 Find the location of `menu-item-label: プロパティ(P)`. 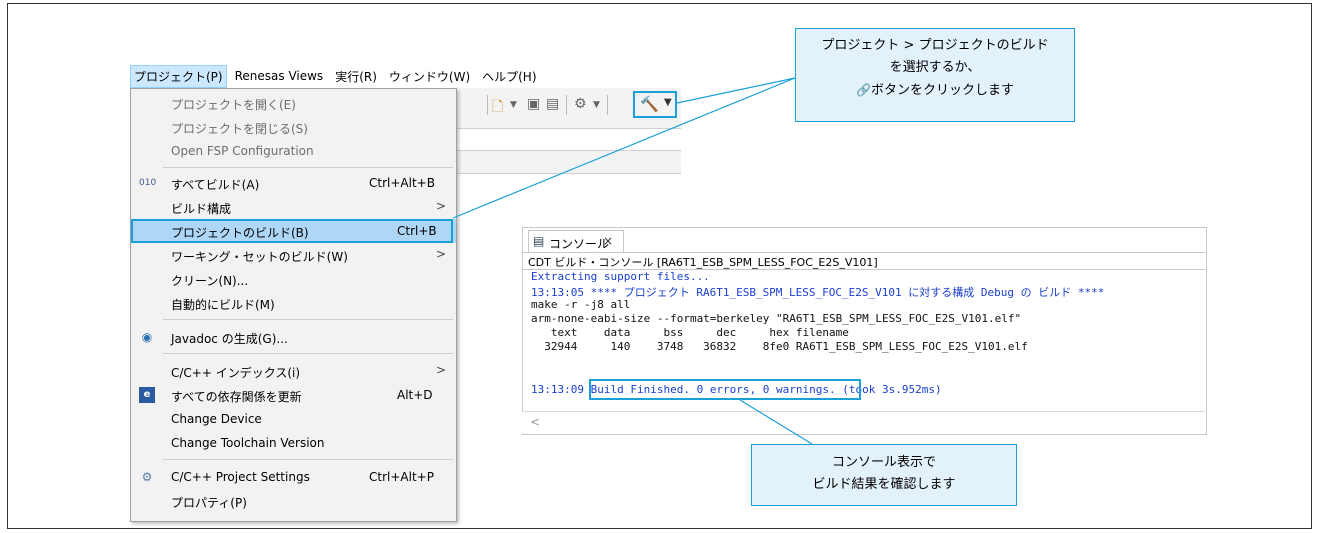

menu-item-label: プロパティ(P) is located at coordinates (209, 503).